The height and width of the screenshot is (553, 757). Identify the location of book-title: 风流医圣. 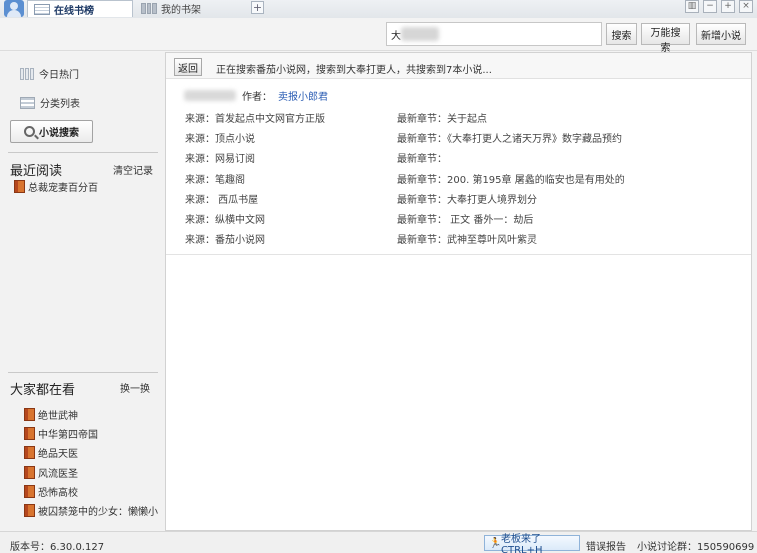
(58, 474).